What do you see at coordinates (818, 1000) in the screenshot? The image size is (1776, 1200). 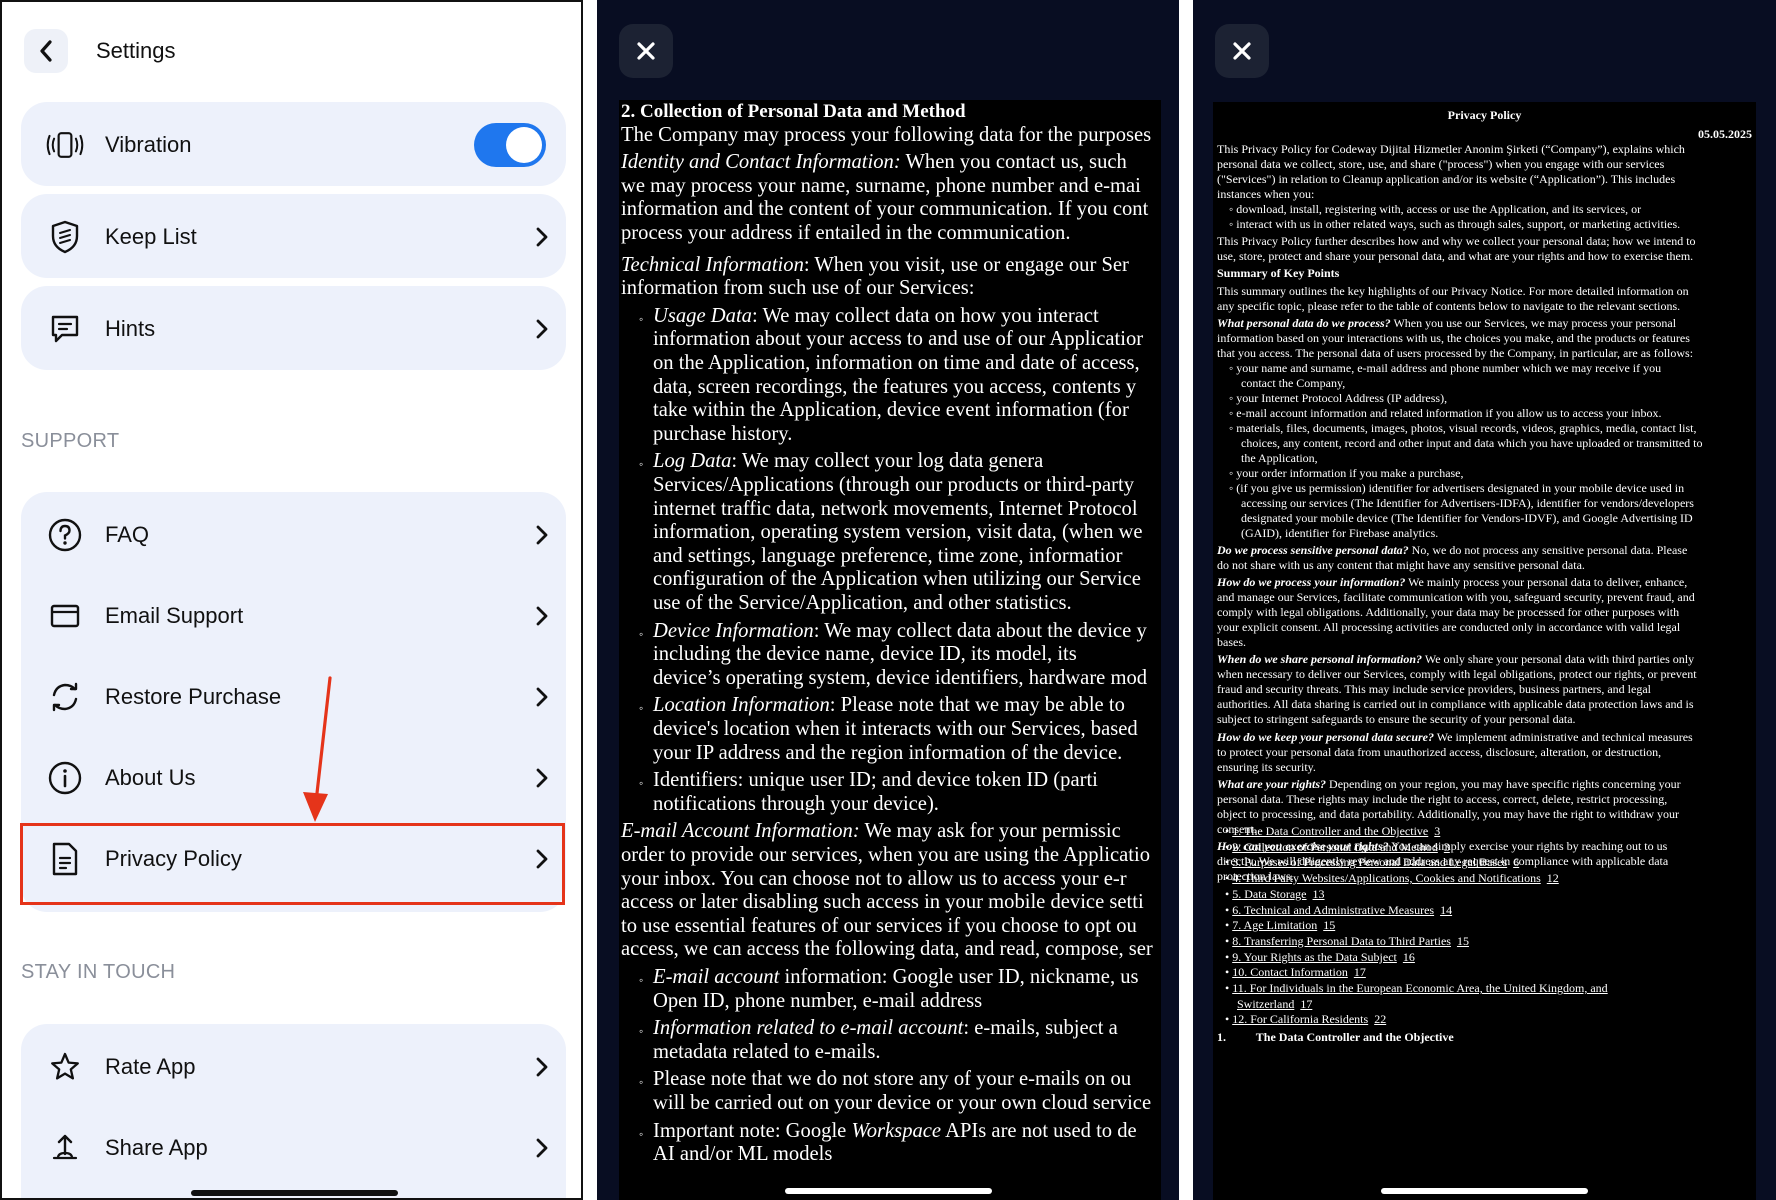 I see `document-line: Open ID, phone number, e-mail address` at bounding box center [818, 1000].